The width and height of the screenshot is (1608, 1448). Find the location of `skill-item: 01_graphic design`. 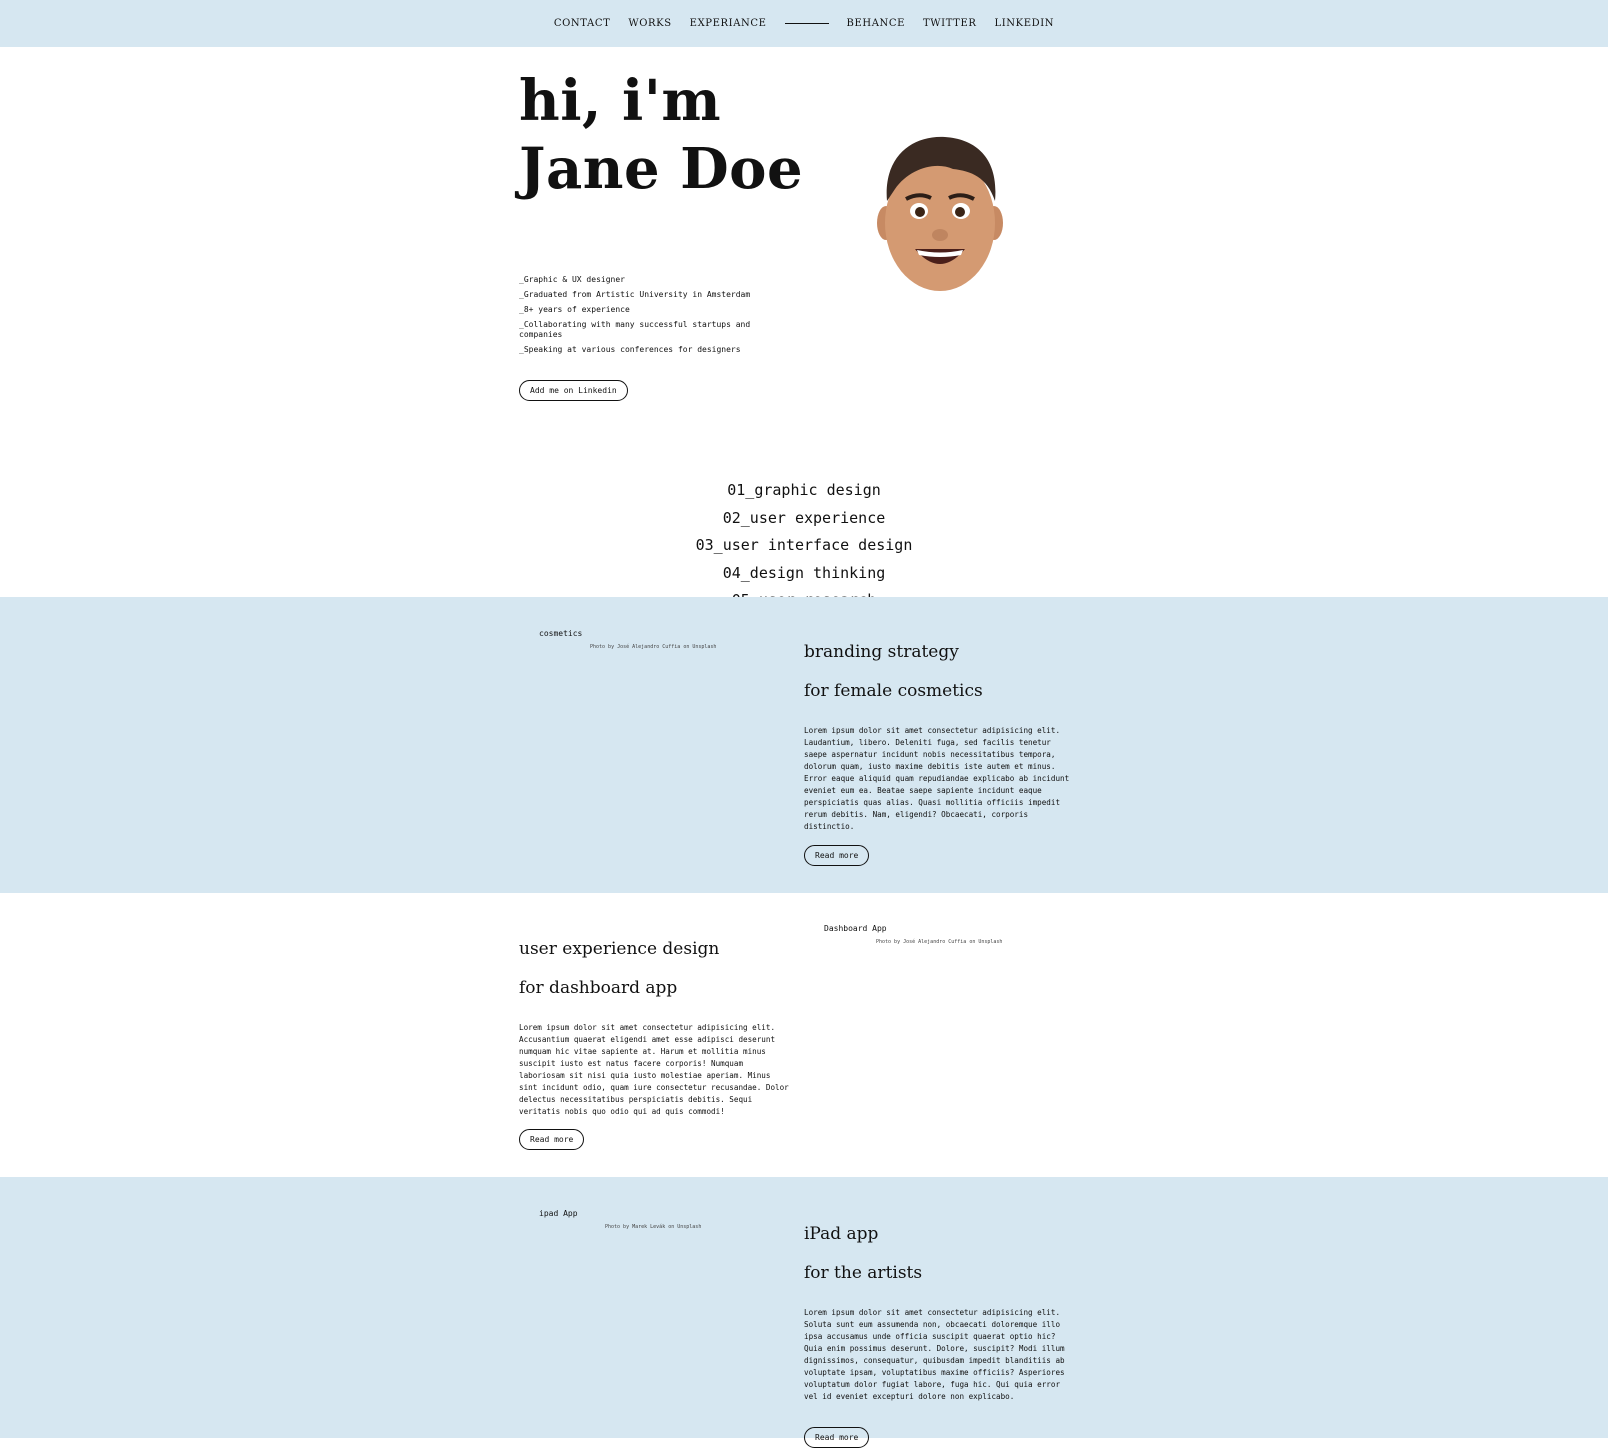

skill-item: 01_graphic design is located at coordinates (804, 490).